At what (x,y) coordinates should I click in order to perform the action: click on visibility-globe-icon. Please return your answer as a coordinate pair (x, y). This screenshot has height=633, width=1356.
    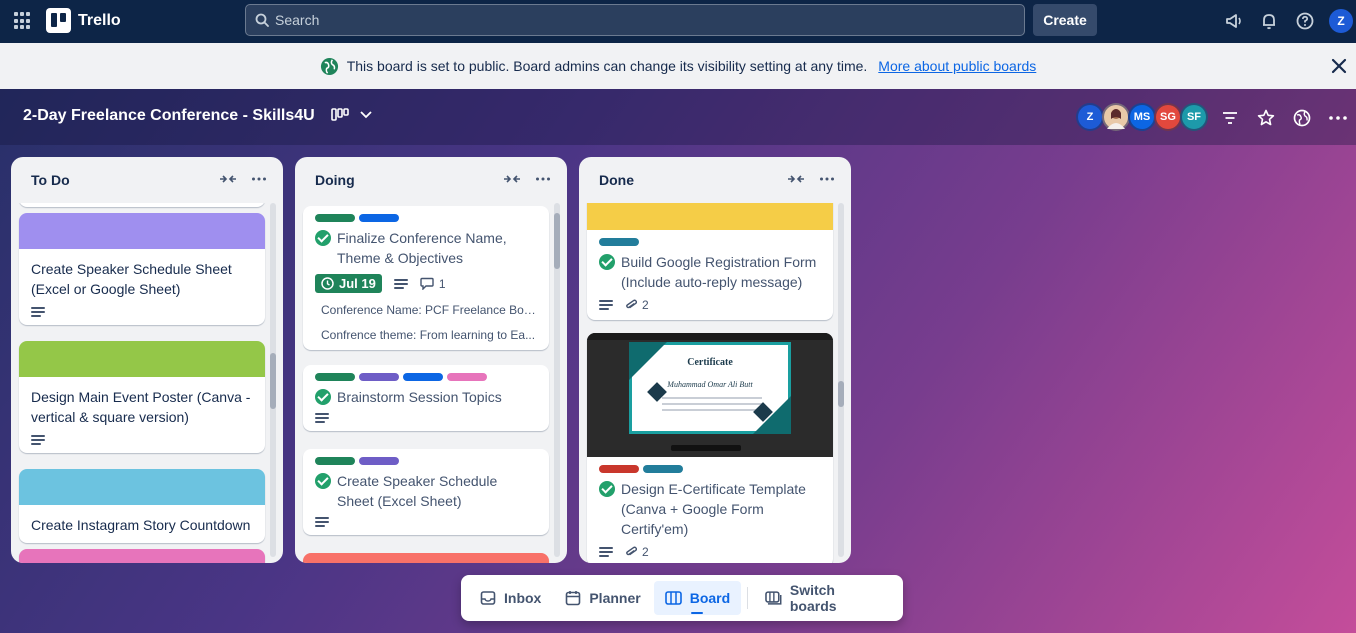
    Looking at the image, I should click on (1302, 118).